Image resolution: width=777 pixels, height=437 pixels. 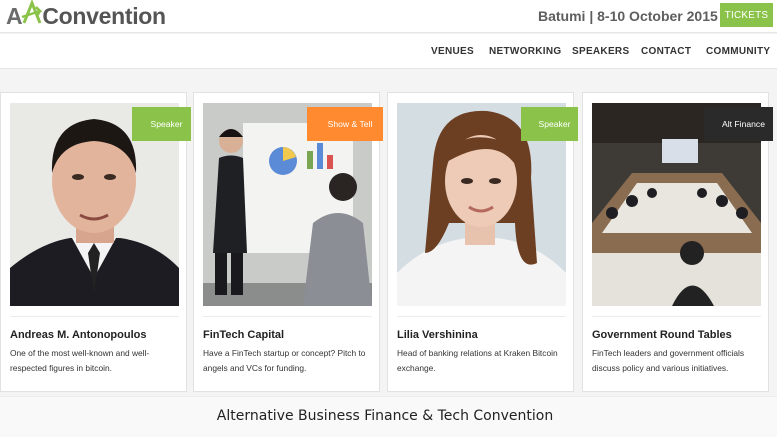 I want to click on card-title: Government Round Tables, so click(x=662, y=335).